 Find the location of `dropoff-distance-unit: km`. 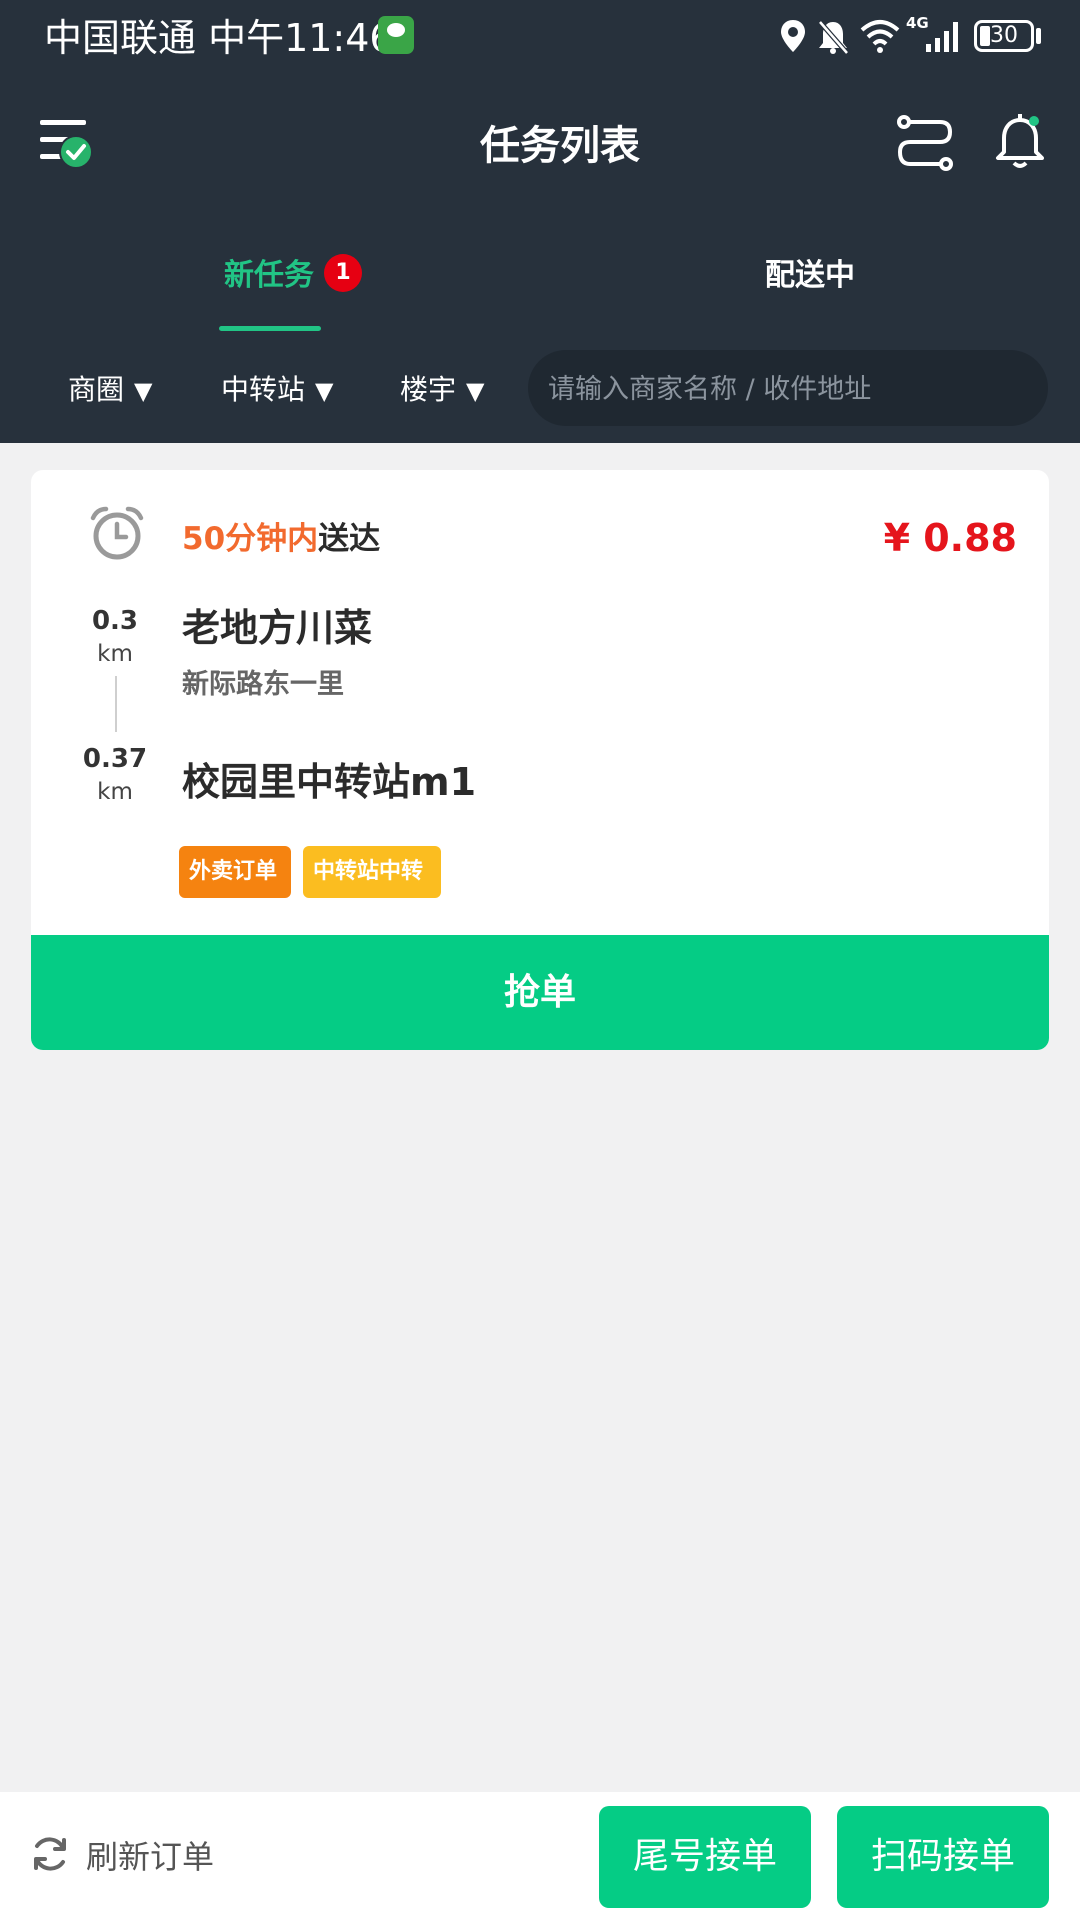

dropoff-distance-unit: km is located at coordinates (115, 792).